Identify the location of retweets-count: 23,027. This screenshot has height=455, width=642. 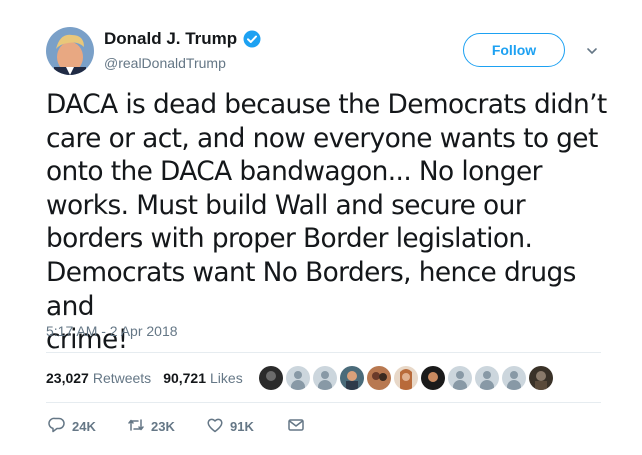
(67, 378).